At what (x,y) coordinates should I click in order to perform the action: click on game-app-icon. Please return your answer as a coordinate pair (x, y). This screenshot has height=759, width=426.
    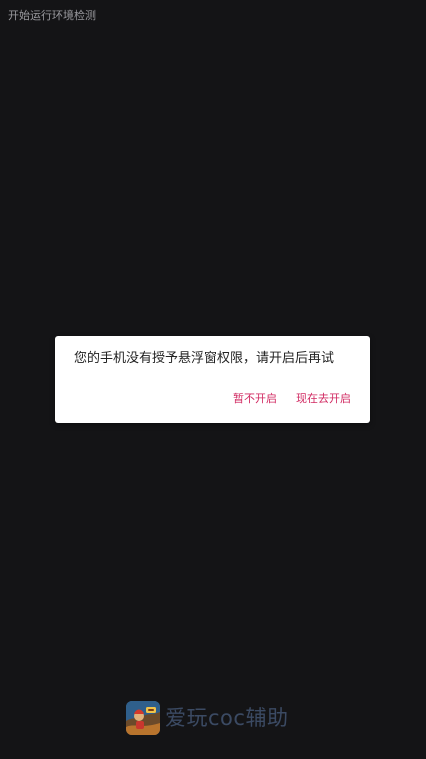
    Looking at the image, I should click on (143, 718).